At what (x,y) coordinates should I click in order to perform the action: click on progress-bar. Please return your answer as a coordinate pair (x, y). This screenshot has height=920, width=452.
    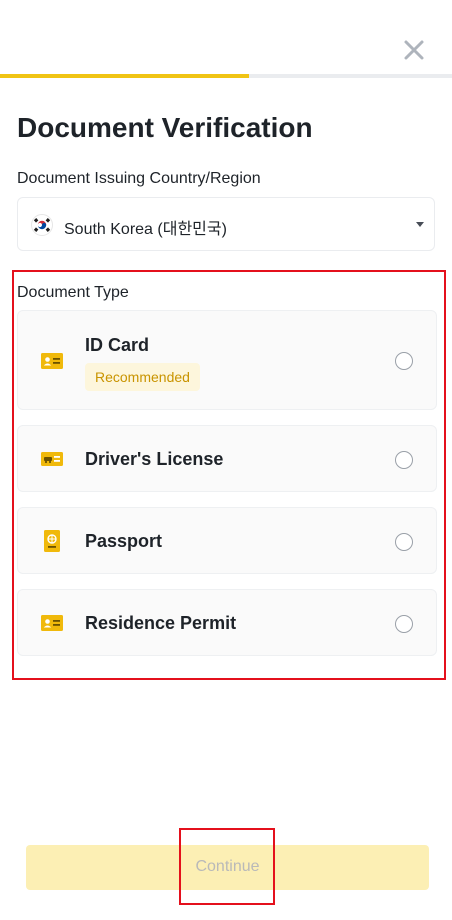
    Looking at the image, I should click on (226, 76).